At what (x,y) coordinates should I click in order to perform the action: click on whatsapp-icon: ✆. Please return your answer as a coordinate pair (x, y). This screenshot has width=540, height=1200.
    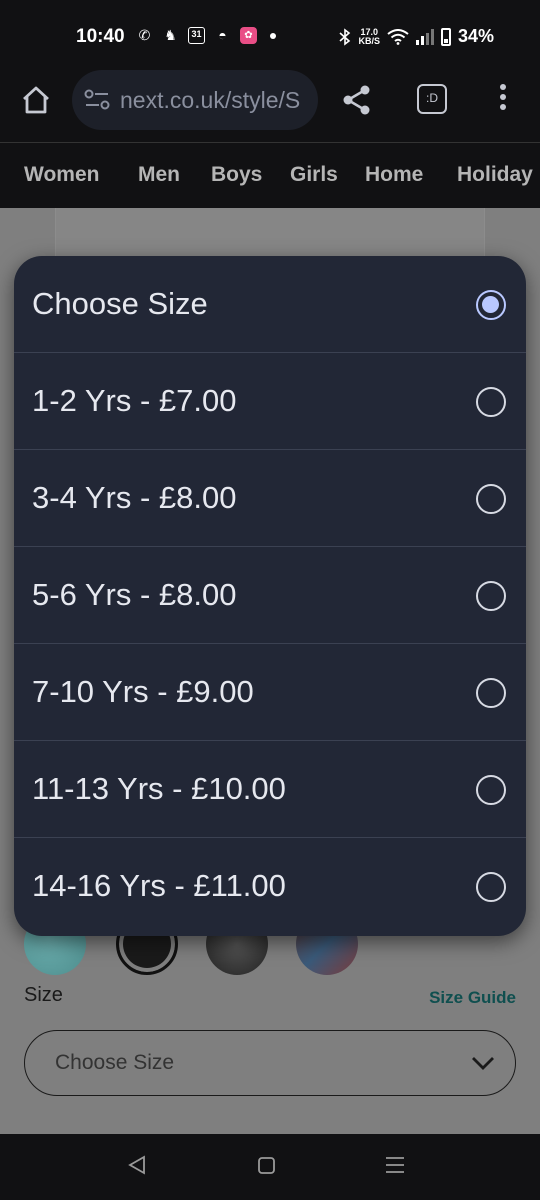
    Looking at the image, I should click on (144, 35).